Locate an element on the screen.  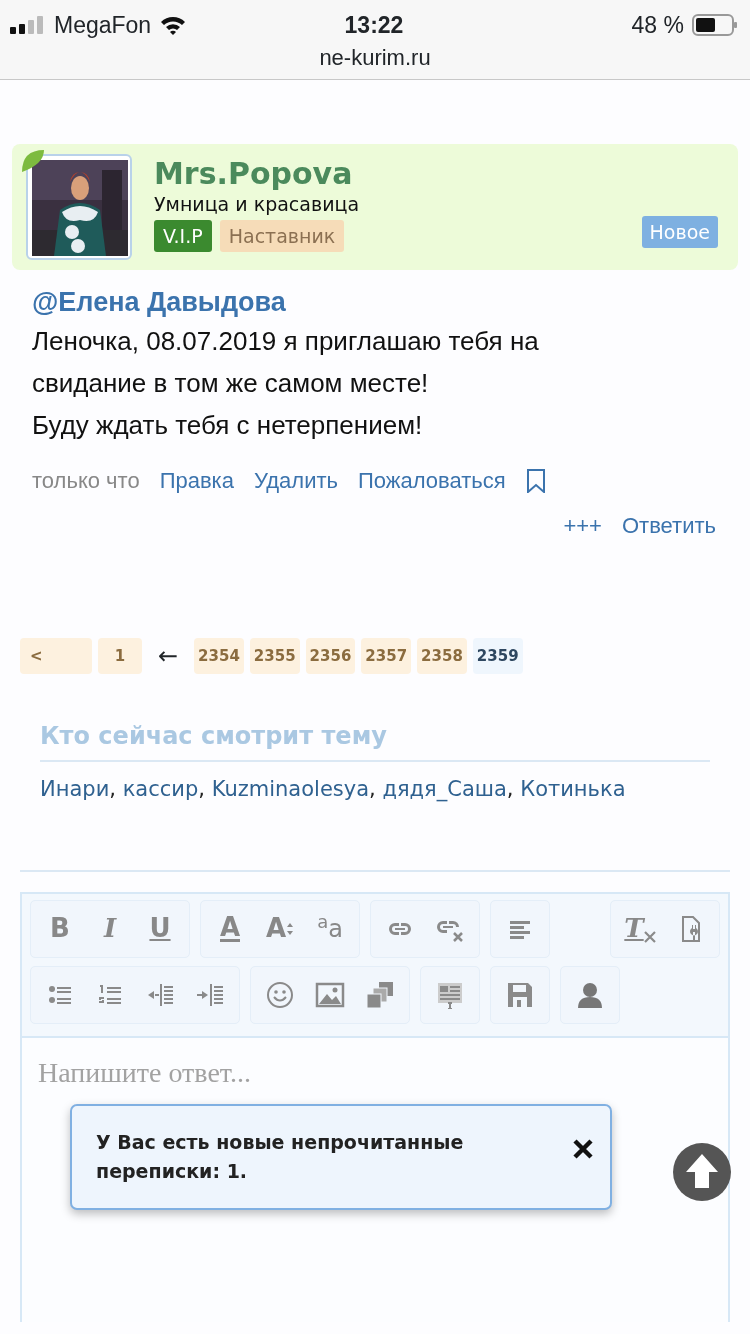
battery-percent: 48 % is located at coordinates (657, 25).